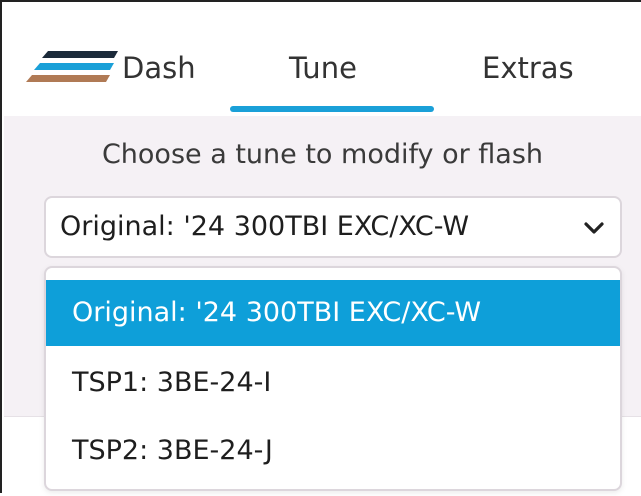 This screenshot has height=496, width=641. Describe the element at coordinates (323, 68) in the screenshot. I see `tab-tune: Tune` at that location.